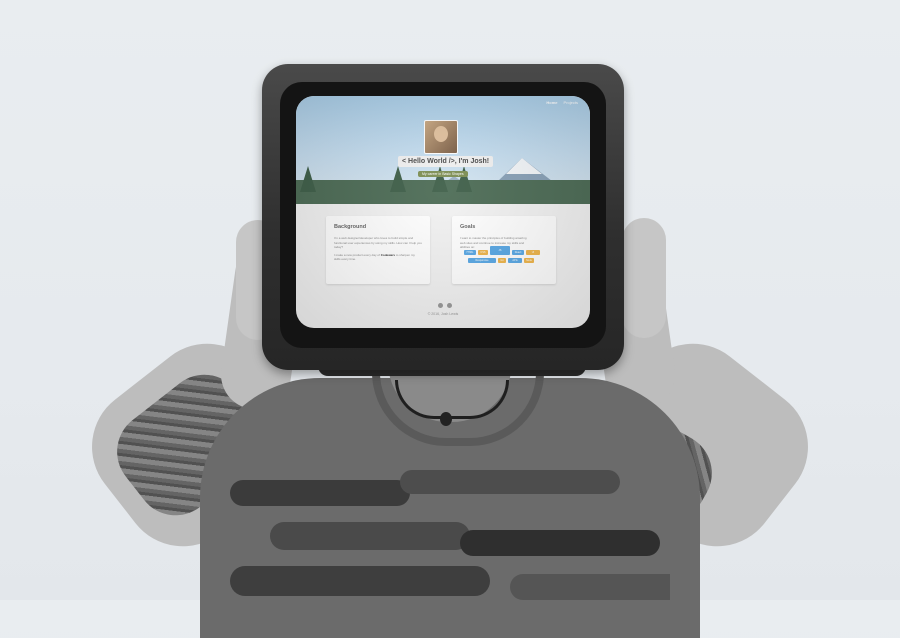 This screenshot has height=638, width=900. What do you see at coordinates (357, 254) in the screenshot?
I see `card-paragraph-part: I make a new product every day of` at bounding box center [357, 254].